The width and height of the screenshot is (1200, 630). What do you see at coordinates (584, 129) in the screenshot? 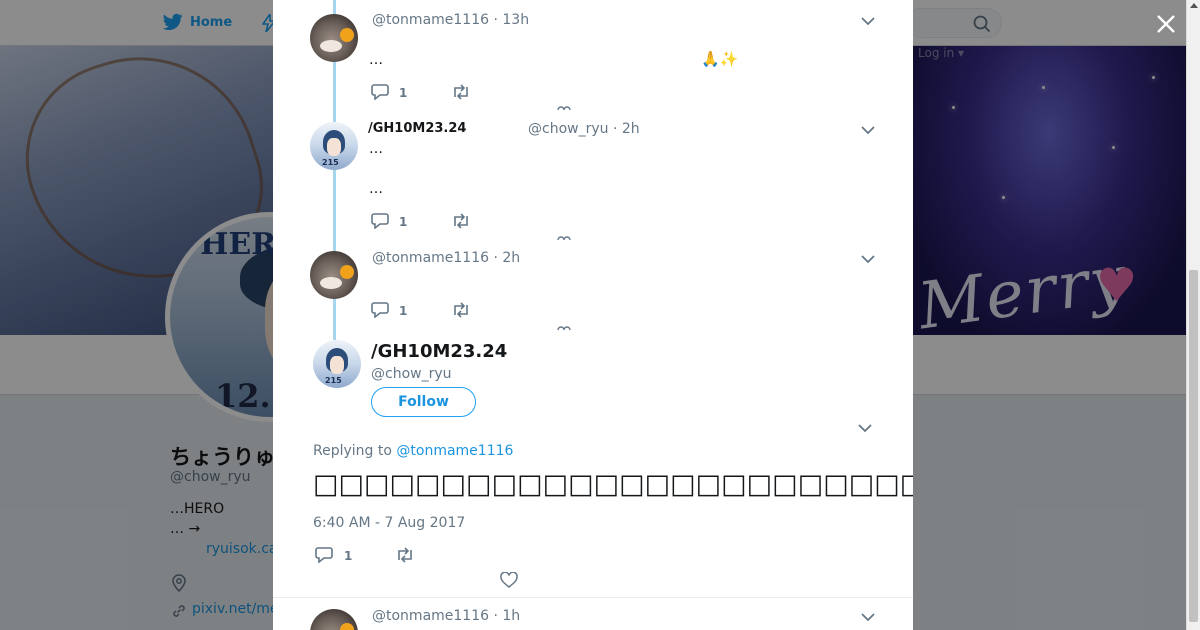
I see `tweet-handle: @chow_ryu · 2h` at bounding box center [584, 129].